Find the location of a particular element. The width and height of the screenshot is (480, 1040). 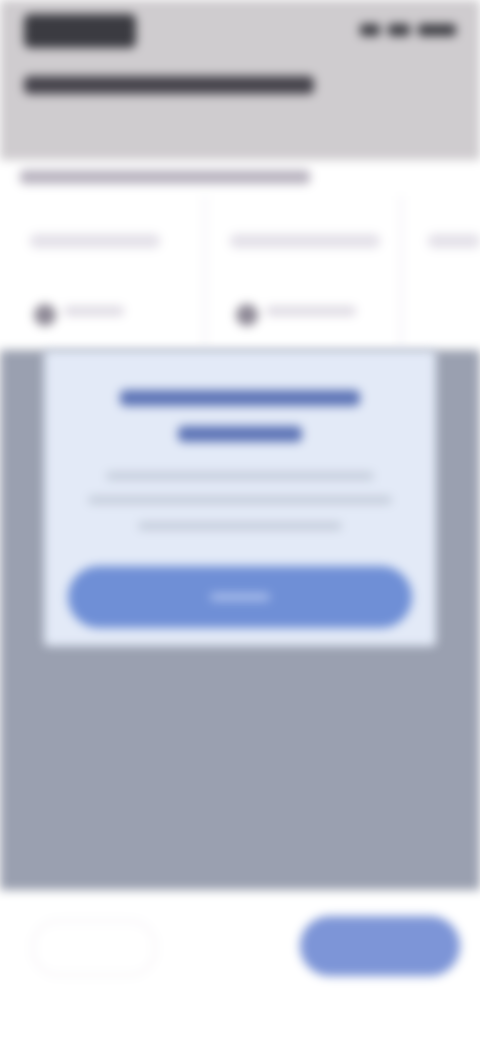

battery-icon is located at coordinates (437, 30).